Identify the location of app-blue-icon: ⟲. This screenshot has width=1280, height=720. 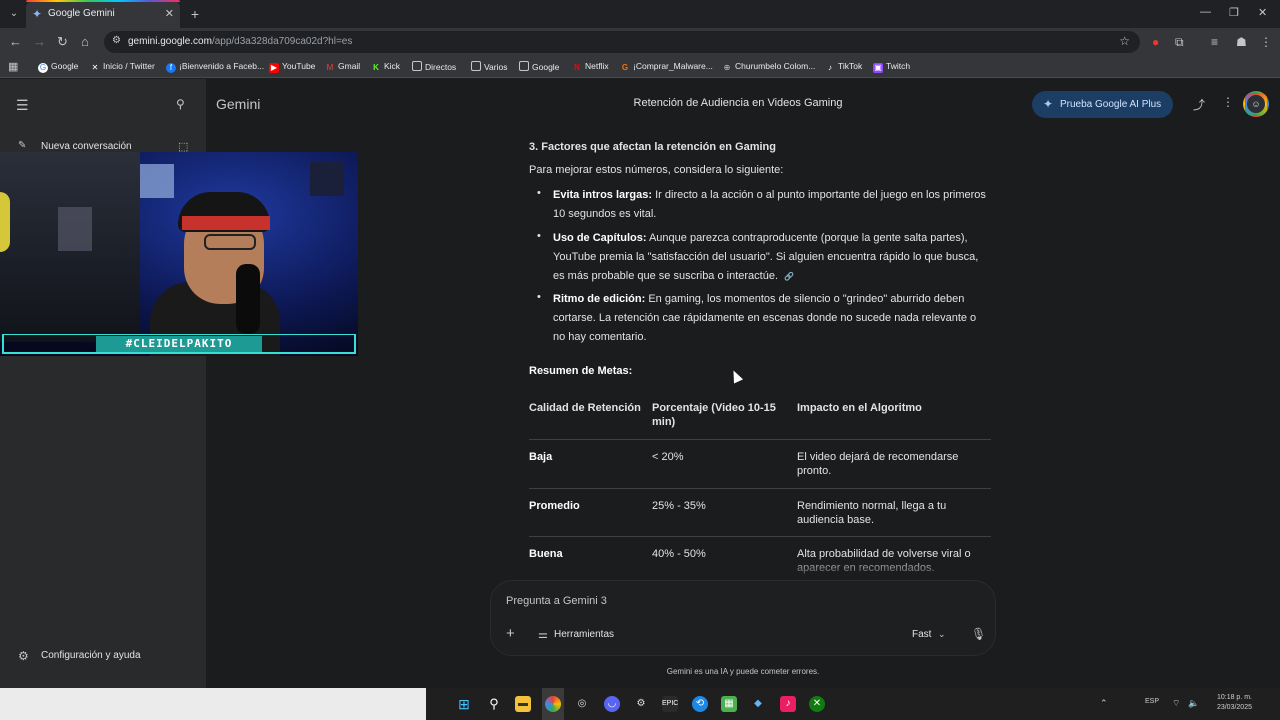
(700, 704).